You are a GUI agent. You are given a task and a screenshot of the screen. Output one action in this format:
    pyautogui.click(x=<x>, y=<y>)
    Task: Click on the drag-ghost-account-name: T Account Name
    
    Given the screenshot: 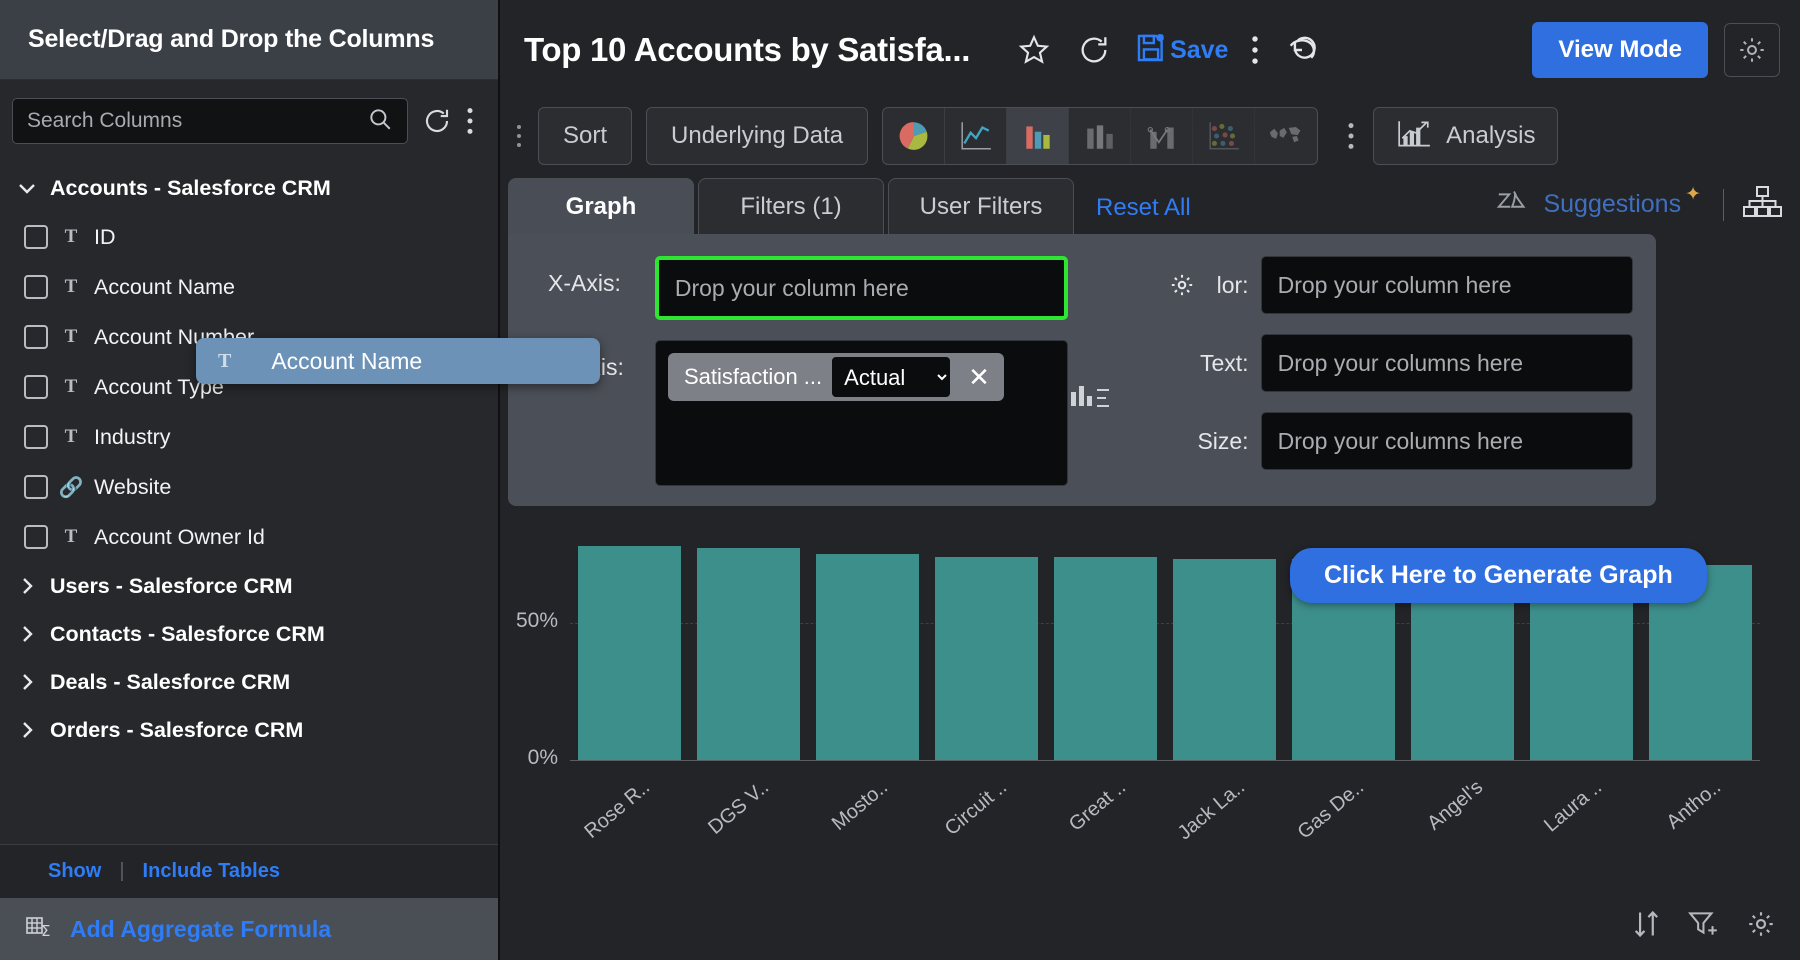 What is the action you would take?
    pyautogui.click(x=398, y=361)
    